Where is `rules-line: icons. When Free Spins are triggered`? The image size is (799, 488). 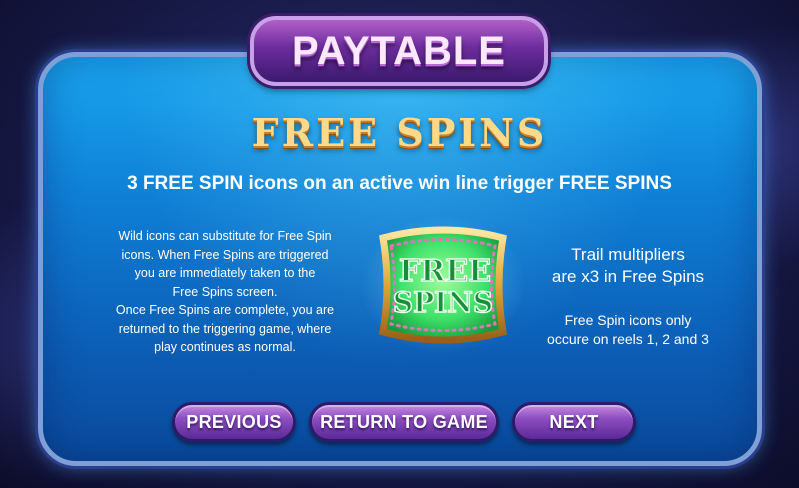
rules-line: icons. When Free Spins are triggered is located at coordinates (225, 254).